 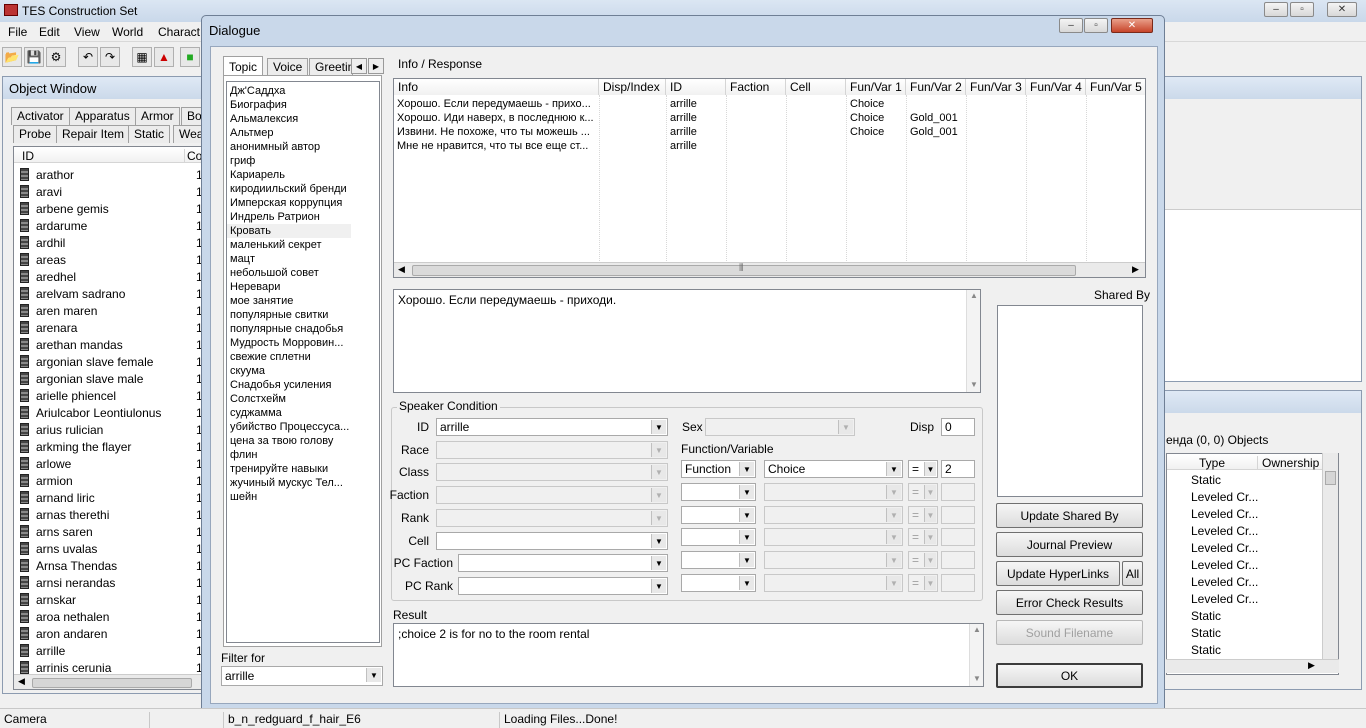 I want to click on list-item: arnsi nerandas 1, so click(x=110, y=583).